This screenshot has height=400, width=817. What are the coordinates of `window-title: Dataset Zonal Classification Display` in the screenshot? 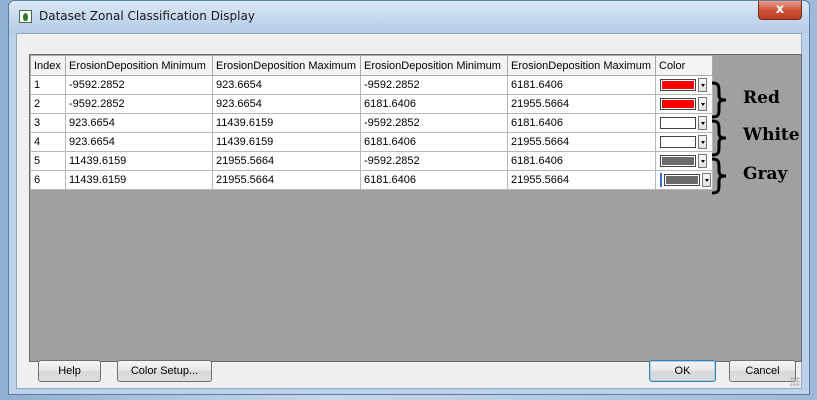 It's located at (147, 16).